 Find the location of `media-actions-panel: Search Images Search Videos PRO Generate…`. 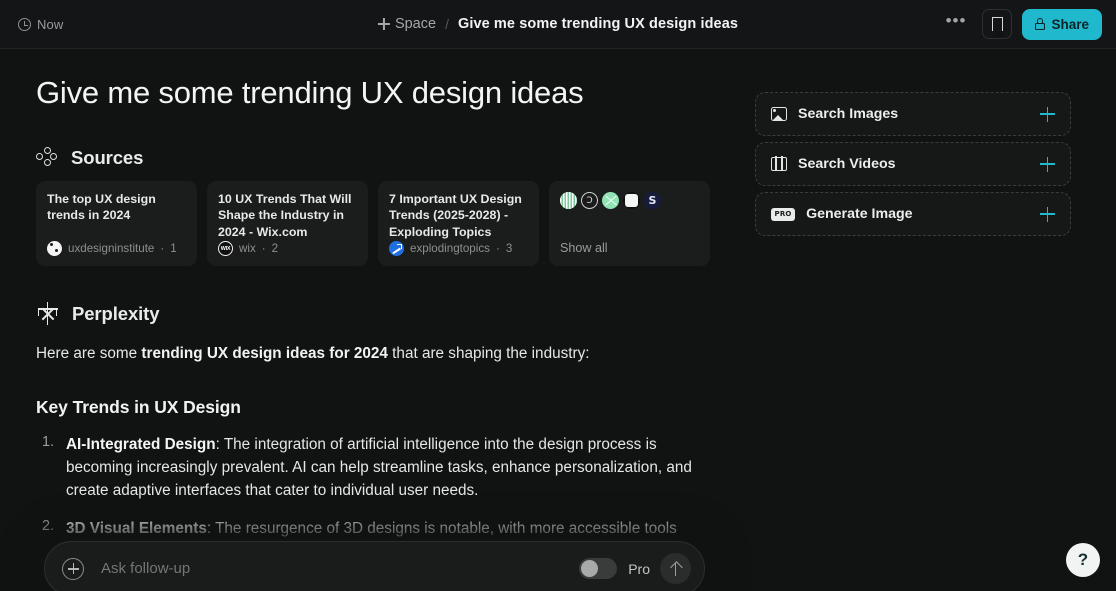

media-actions-panel: Search Images Search Videos PRO Generate… is located at coordinates (913, 167).